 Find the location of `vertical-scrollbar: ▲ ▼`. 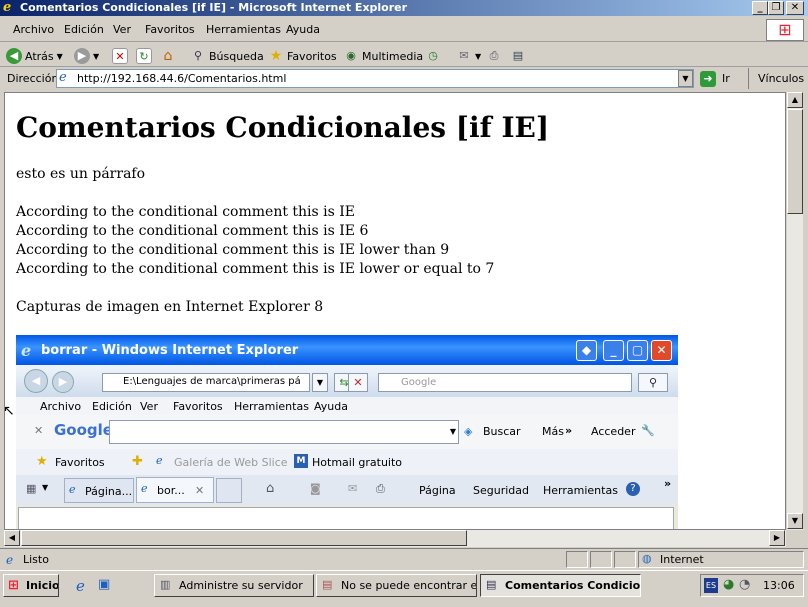

vertical-scrollbar: ▲ ▼ is located at coordinates (794, 311).